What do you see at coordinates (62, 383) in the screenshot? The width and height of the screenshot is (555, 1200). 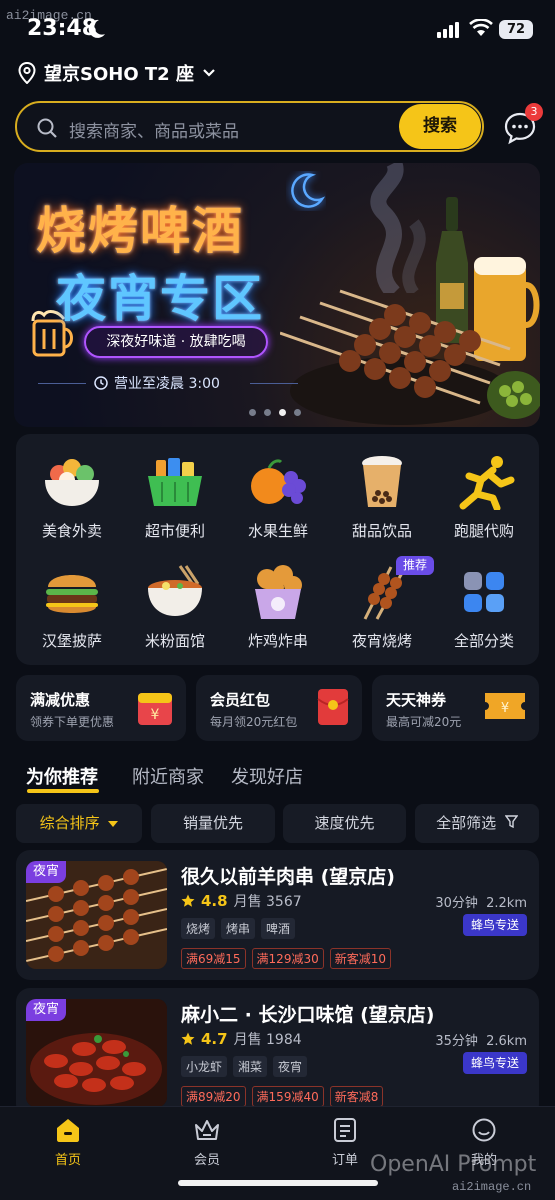 I see `banner-divider-left` at bounding box center [62, 383].